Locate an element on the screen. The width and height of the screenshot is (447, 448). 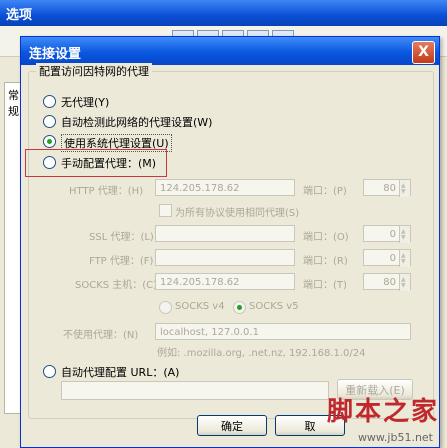
ftp-port-spinner is located at coordinates (404, 258).